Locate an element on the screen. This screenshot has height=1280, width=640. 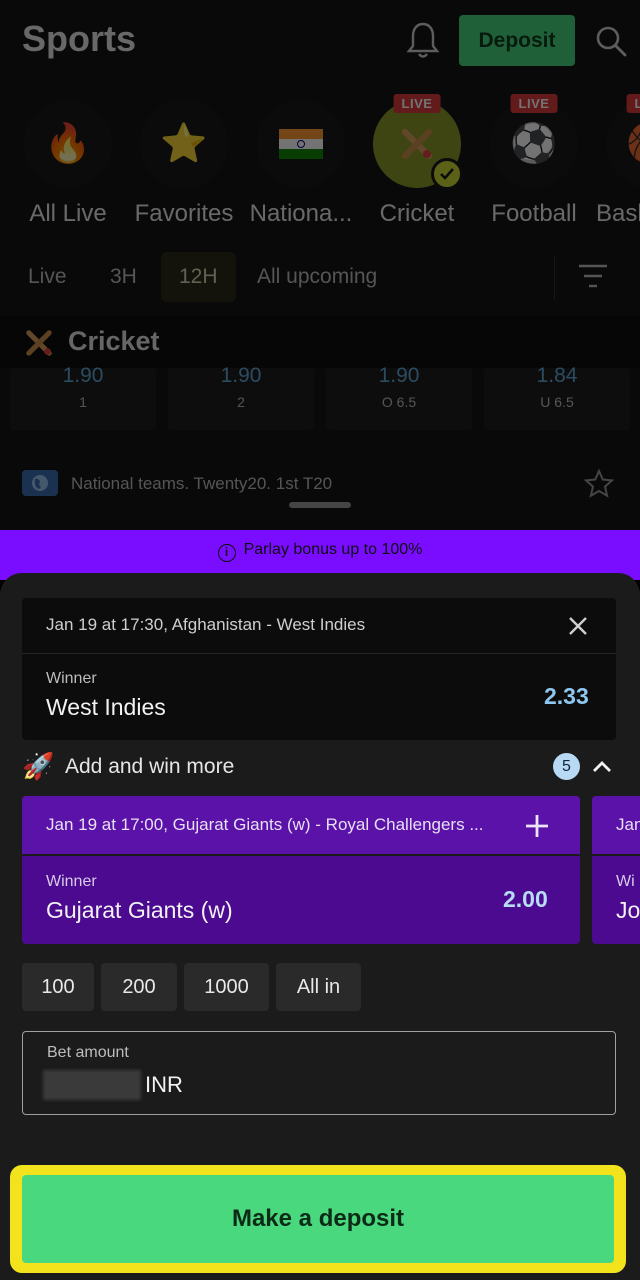
parlay-text: i Parlay bonus up to 100% is located at coordinates (320, 551).